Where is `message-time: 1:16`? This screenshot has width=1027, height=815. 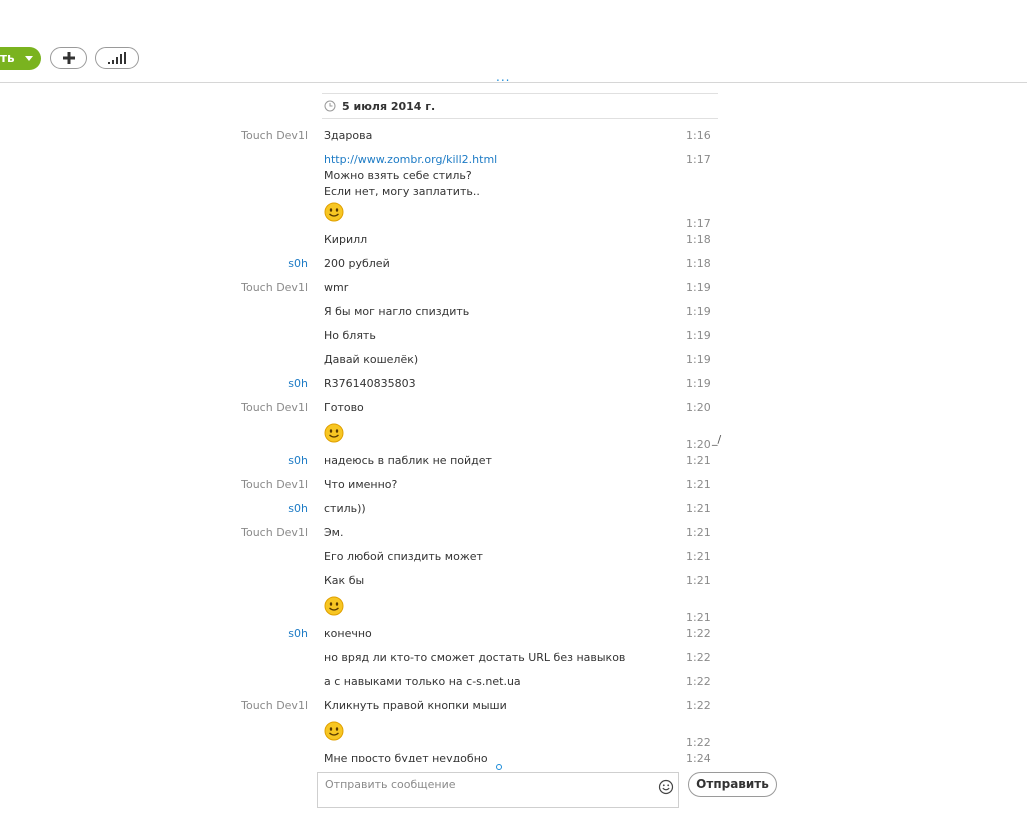 message-time: 1:16 is located at coordinates (698, 135).